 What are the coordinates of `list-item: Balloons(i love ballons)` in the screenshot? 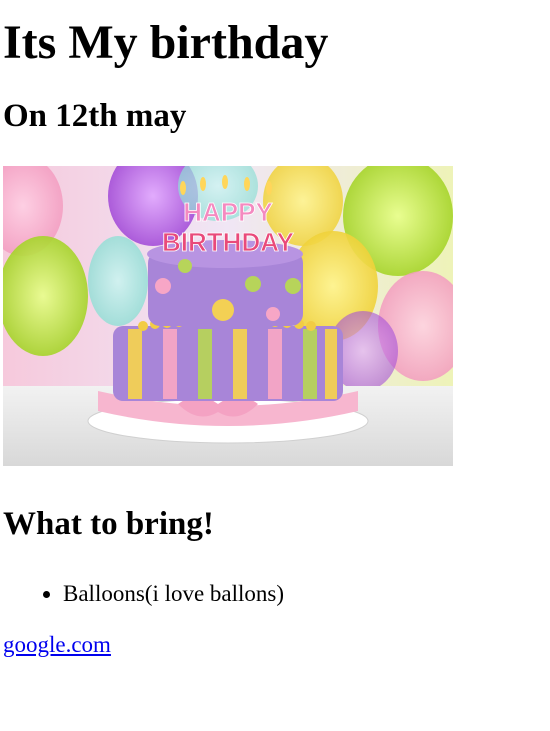 It's located at (306, 594).